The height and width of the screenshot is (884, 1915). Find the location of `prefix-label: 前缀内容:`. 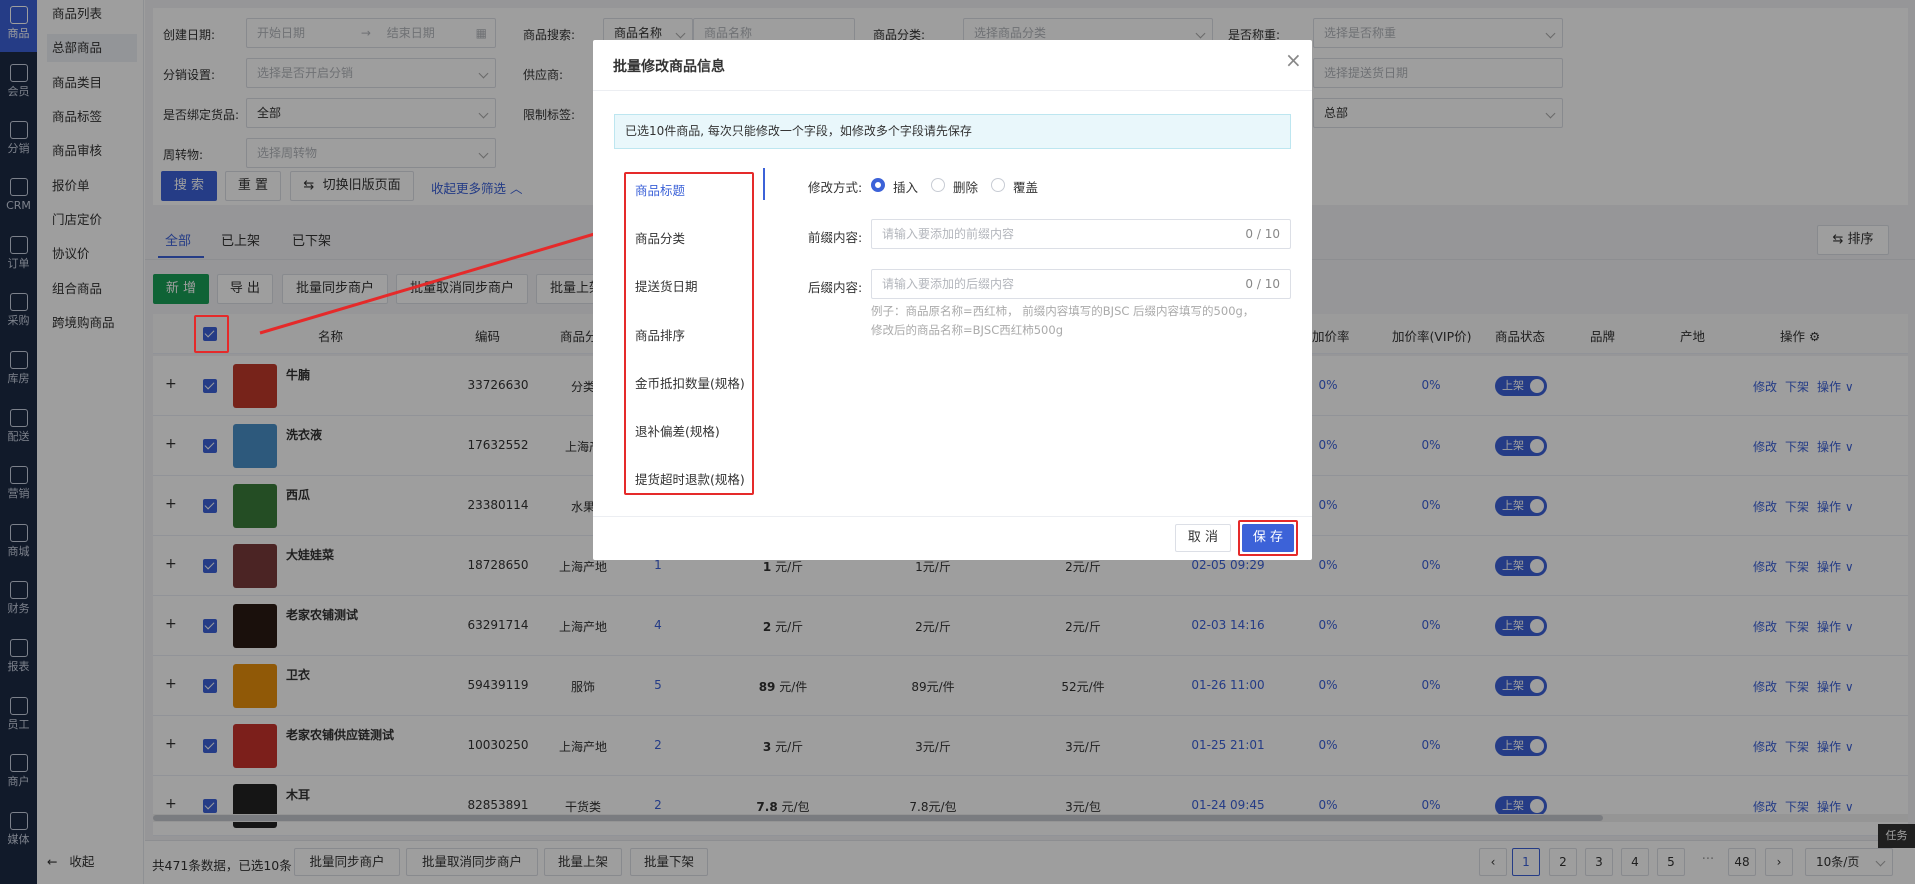

prefix-label: 前缀内容: is located at coordinates (835, 237).